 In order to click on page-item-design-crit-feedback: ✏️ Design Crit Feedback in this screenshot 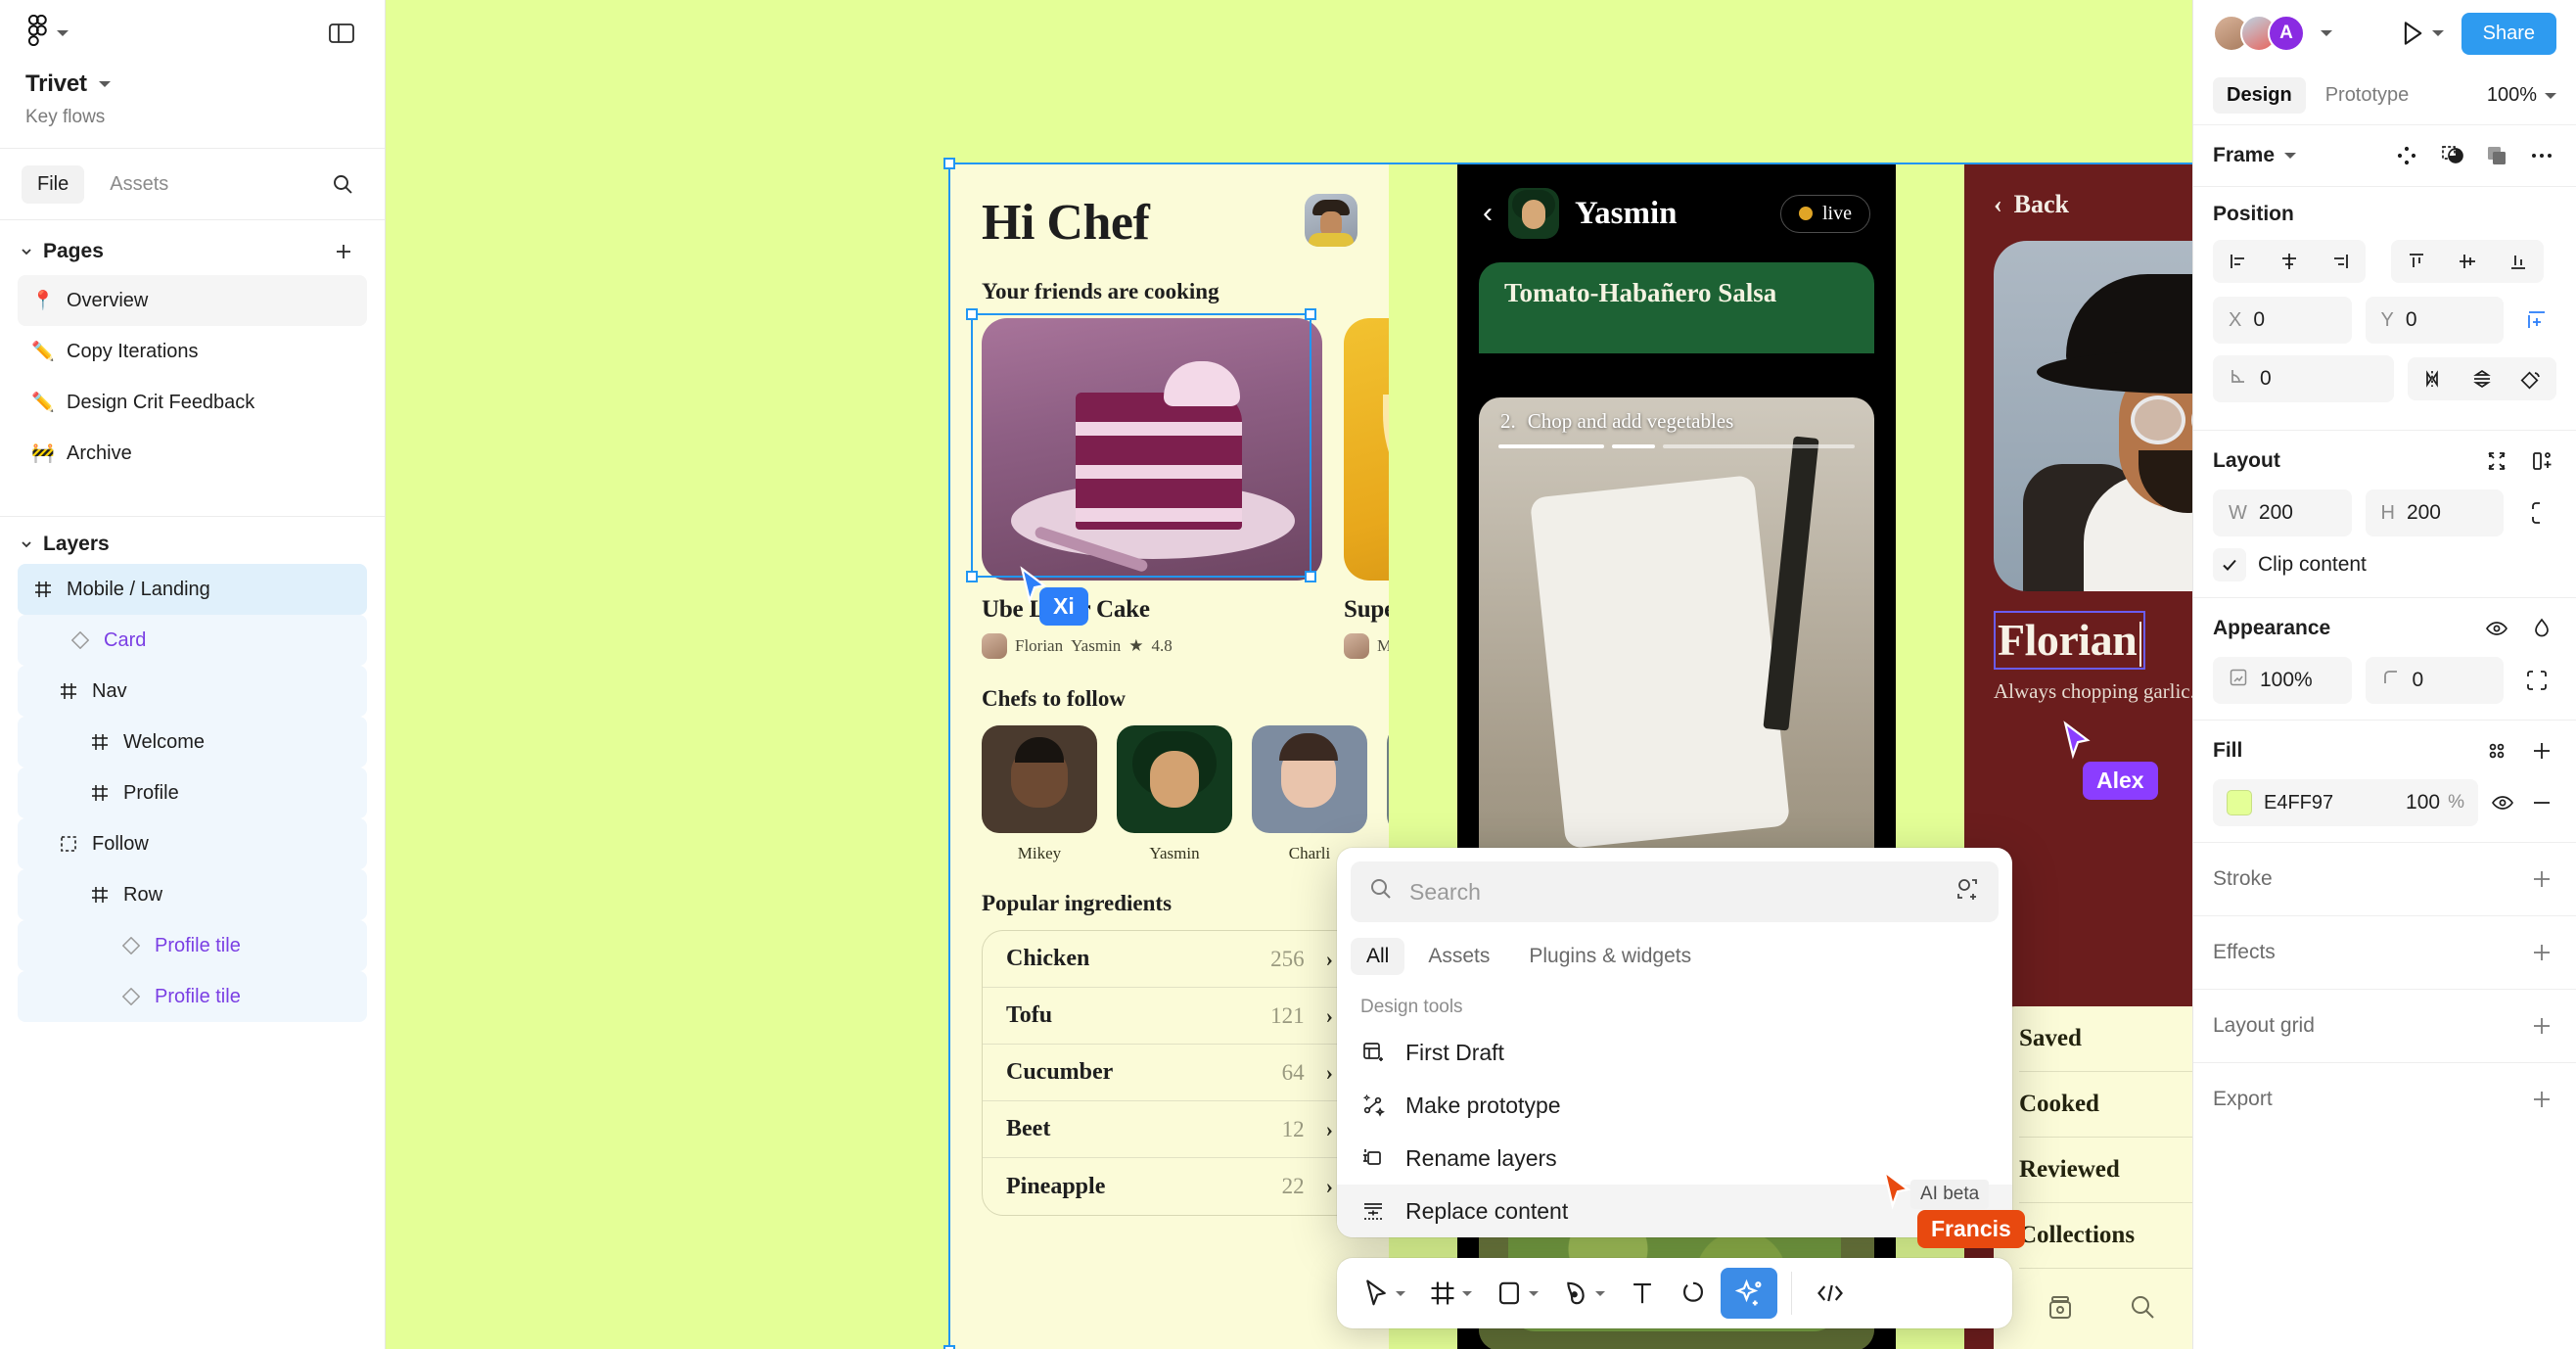, I will do `click(193, 402)`.